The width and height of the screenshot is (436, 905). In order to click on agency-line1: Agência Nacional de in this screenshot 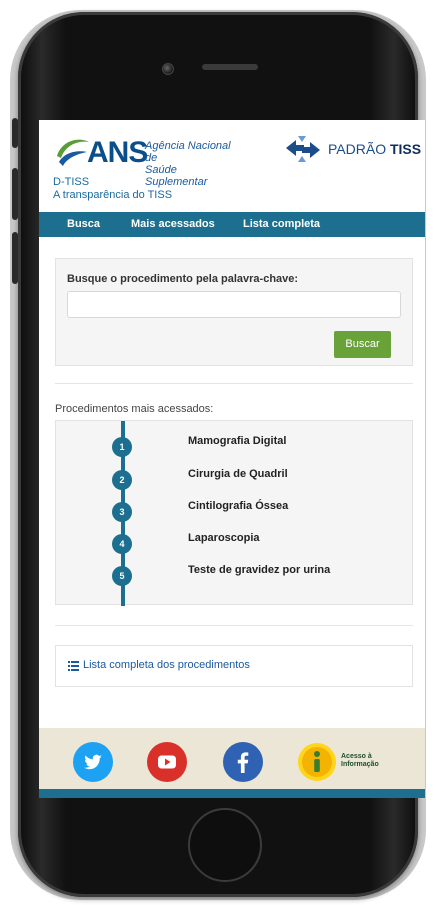, I will do `click(188, 152)`.